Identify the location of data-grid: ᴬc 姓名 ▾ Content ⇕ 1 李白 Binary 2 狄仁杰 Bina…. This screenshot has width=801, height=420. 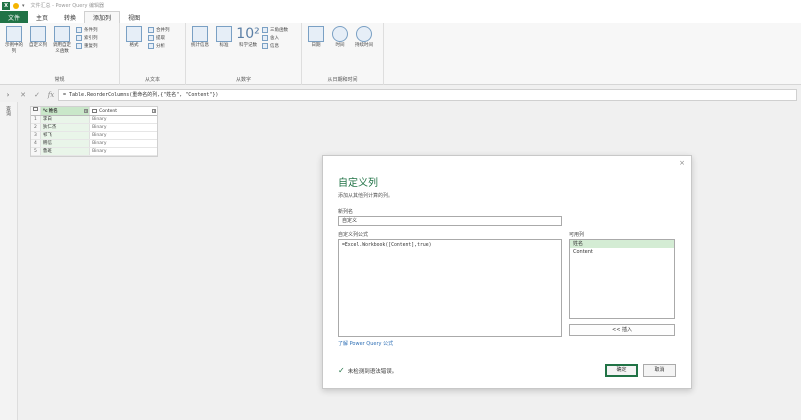
(94, 131).